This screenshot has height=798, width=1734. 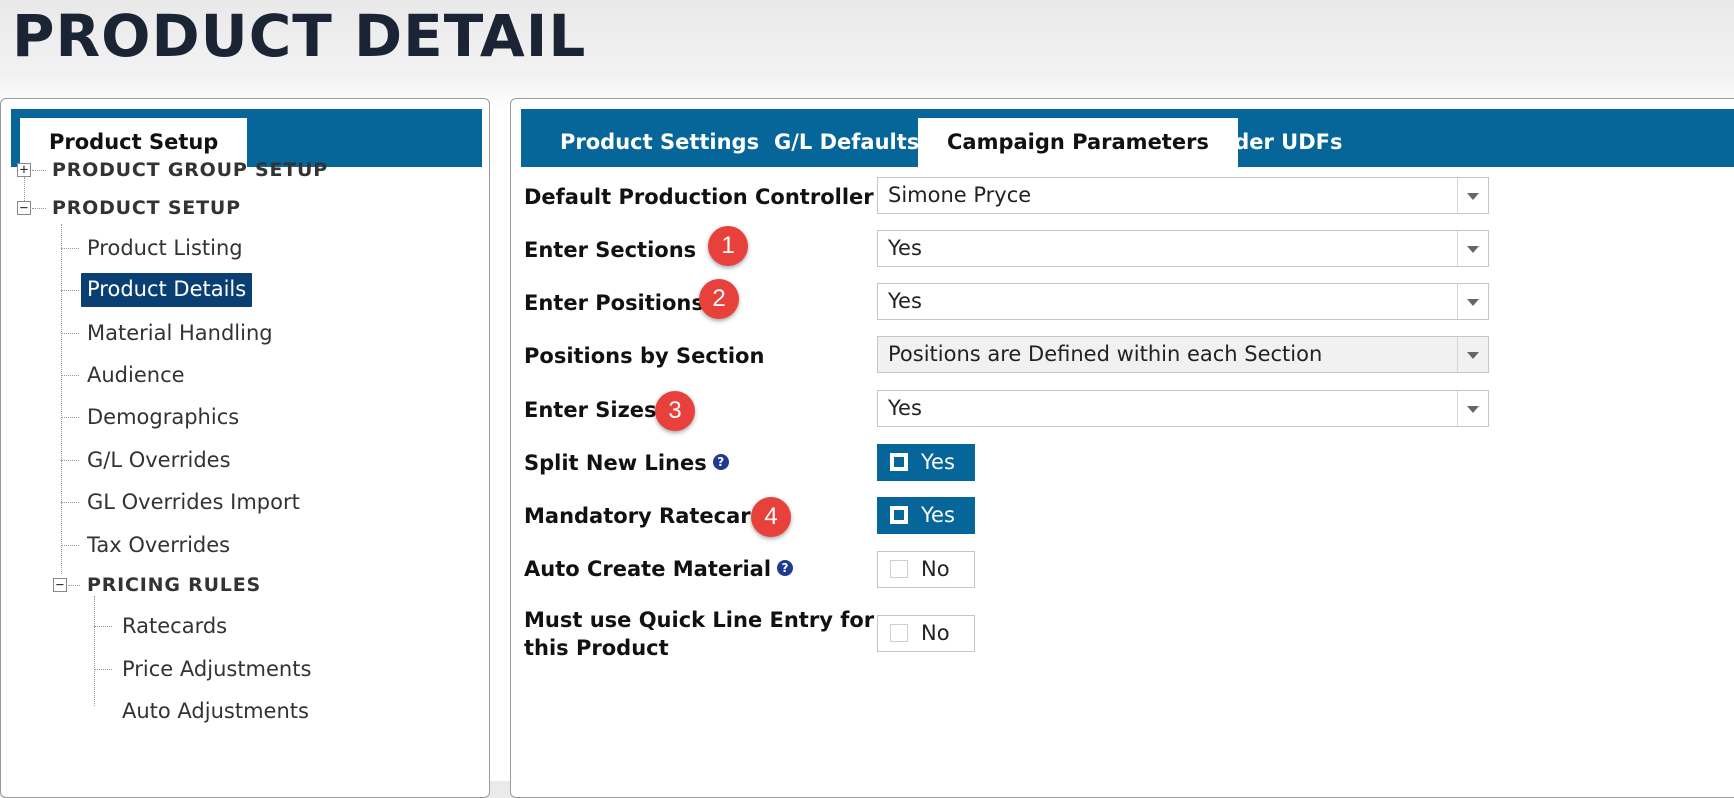 What do you see at coordinates (960, 195) in the screenshot?
I see `default-production-controller-value: Simone Pryce` at bounding box center [960, 195].